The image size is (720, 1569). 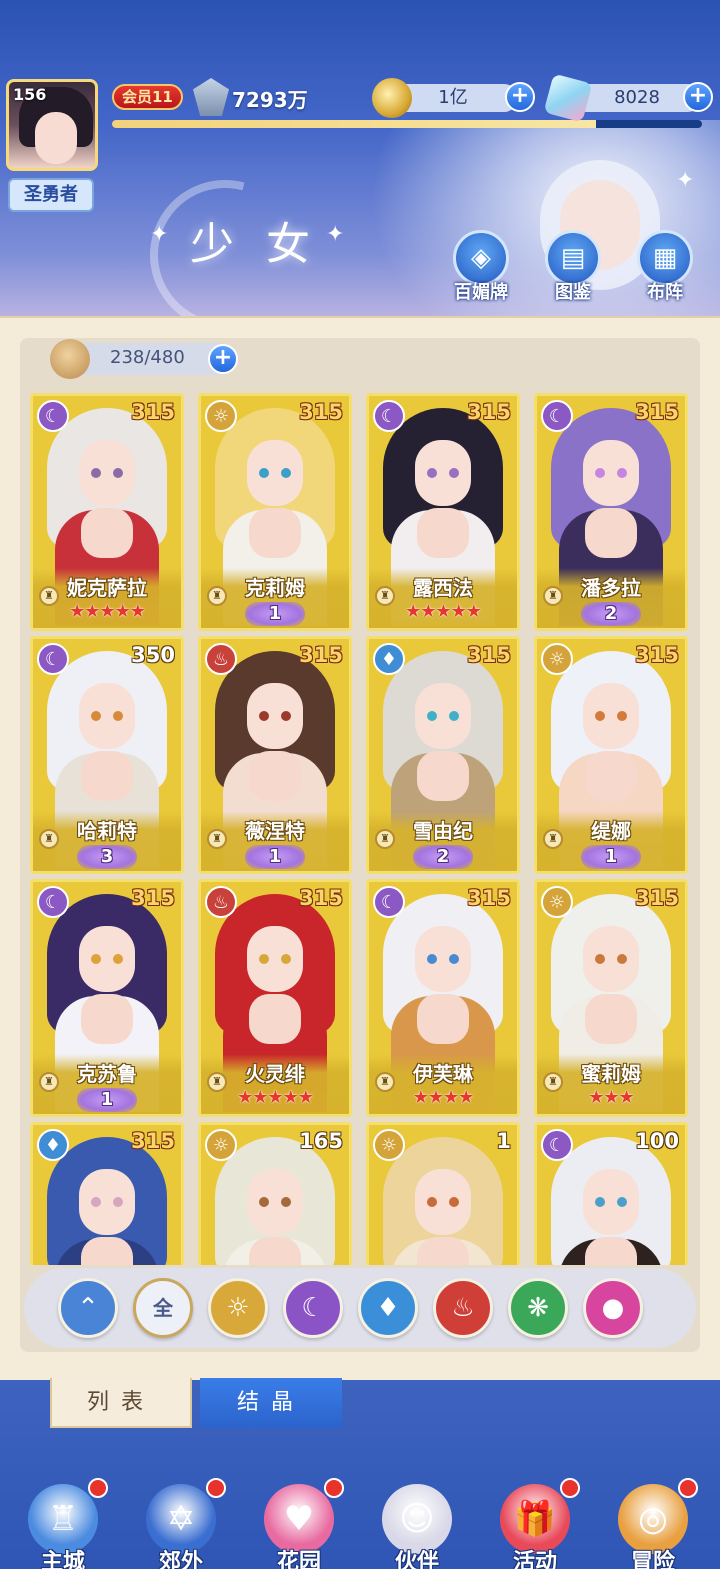 What do you see at coordinates (538, 1308) in the screenshot?
I see `wind-element-filter-button: ❋` at bounding box center [538, 1308].